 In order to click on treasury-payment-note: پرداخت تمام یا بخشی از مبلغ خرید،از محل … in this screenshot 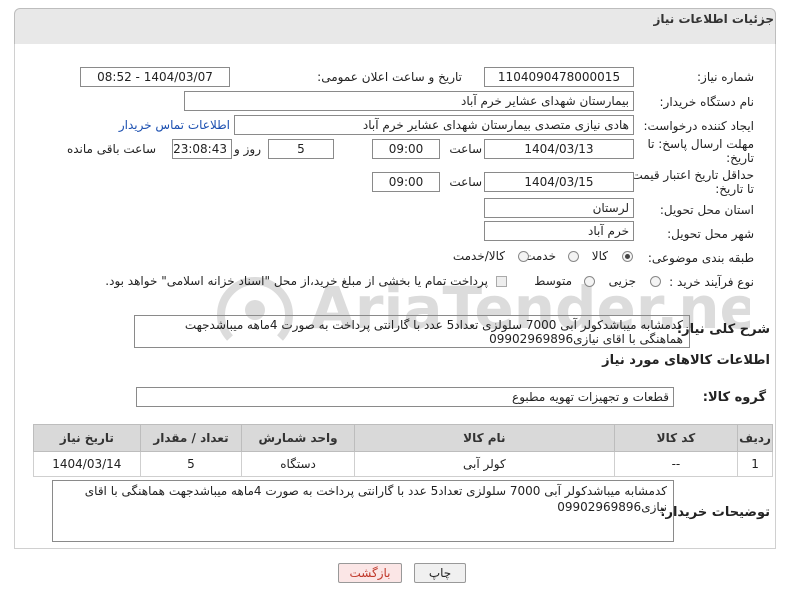, I will do `click(296, 281)`.